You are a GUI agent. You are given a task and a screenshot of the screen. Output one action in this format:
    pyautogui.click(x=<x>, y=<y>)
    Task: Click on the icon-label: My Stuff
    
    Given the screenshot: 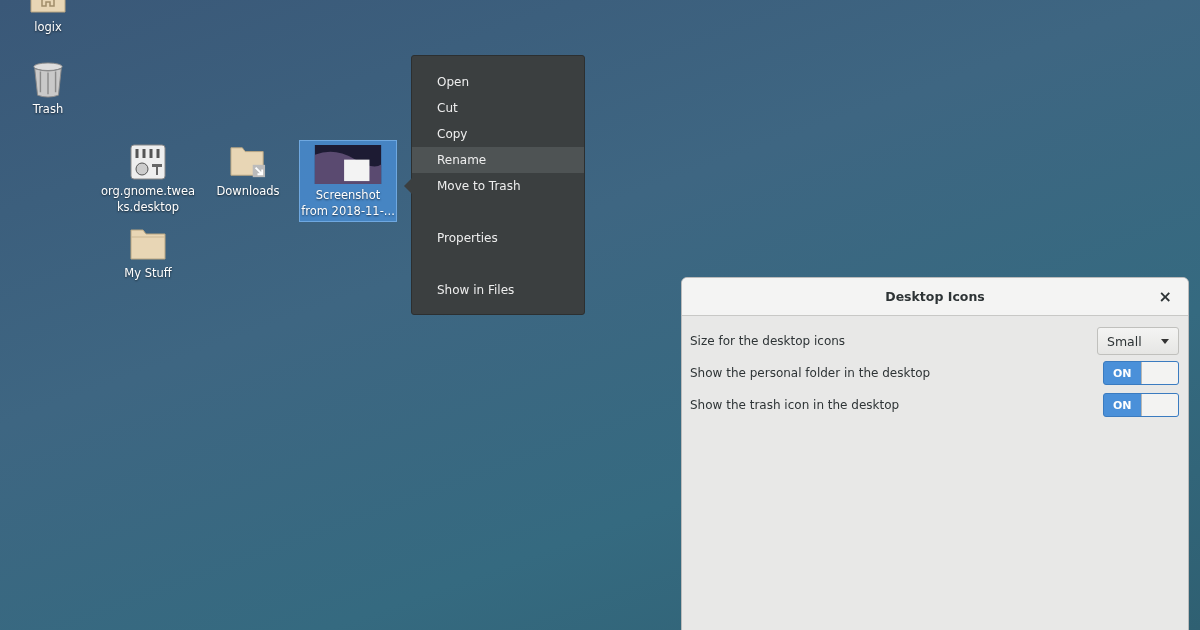 What is the action you would take?
    pyautogui.click(x=148, y=273)
    